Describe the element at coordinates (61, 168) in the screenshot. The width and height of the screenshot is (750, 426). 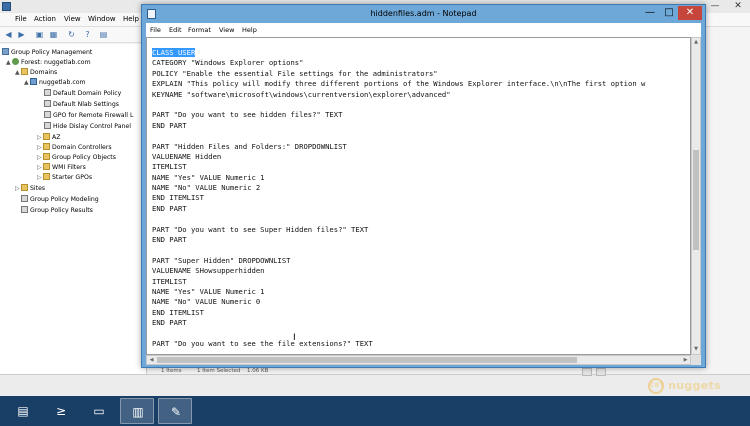
I see `tree-node-wmi-filters: ▷ WMI Filters` at that location.